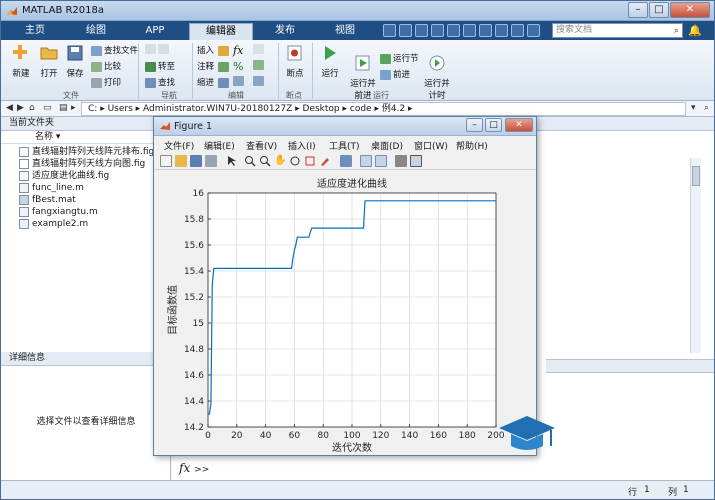  What do you see at coordinates (9, 108) in the screenshot?
I see `back-arrow-icon: ◀` at bounding box center [9, 108].